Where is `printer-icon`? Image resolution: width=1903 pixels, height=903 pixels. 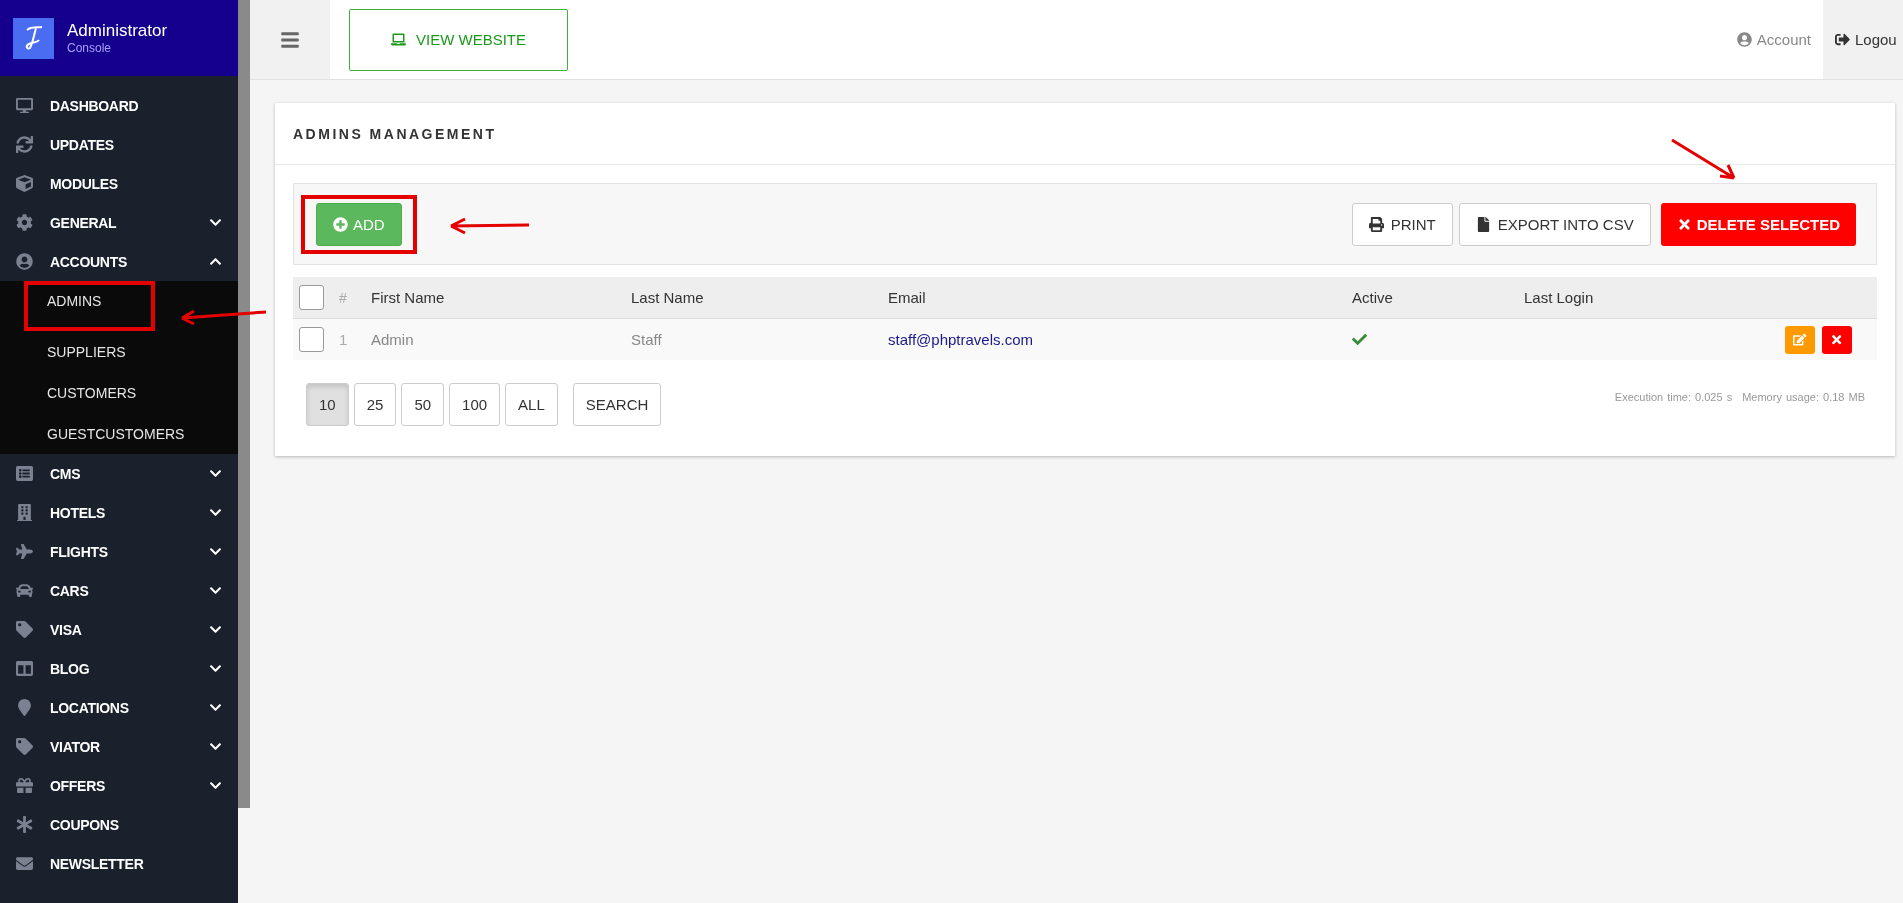 printer-icon is located at coordinates (1376, 224).